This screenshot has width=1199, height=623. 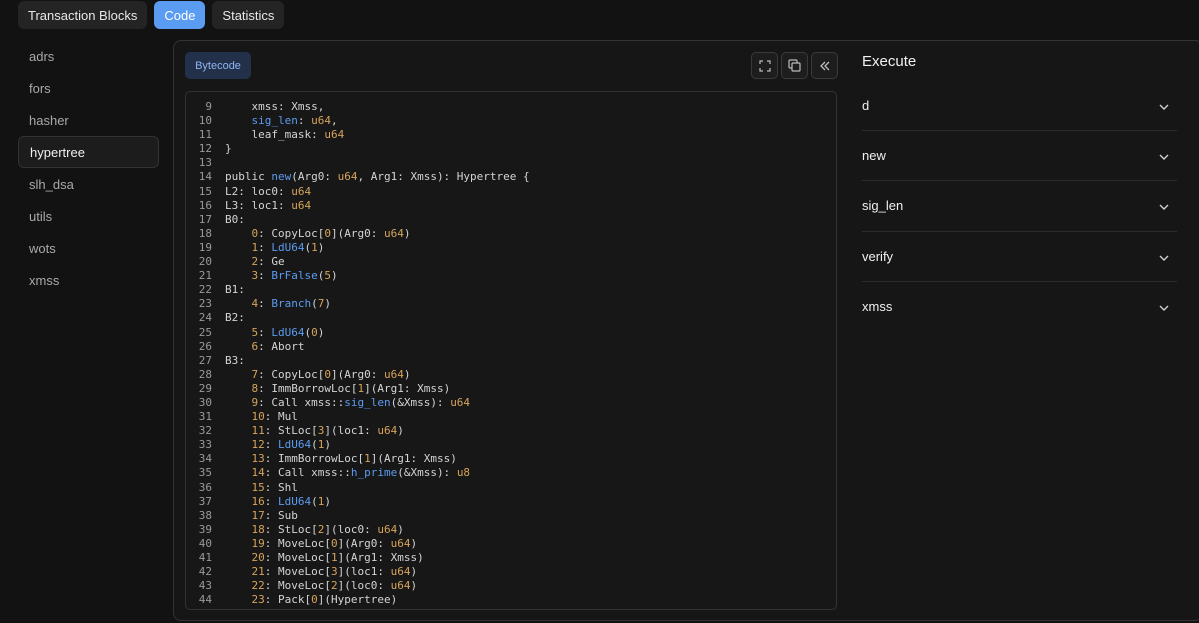 What do you see at coordinates (88, 280) in the screenshot?
I see `sidebar-item-xmss: xmss` at bounding box center [88, 280].